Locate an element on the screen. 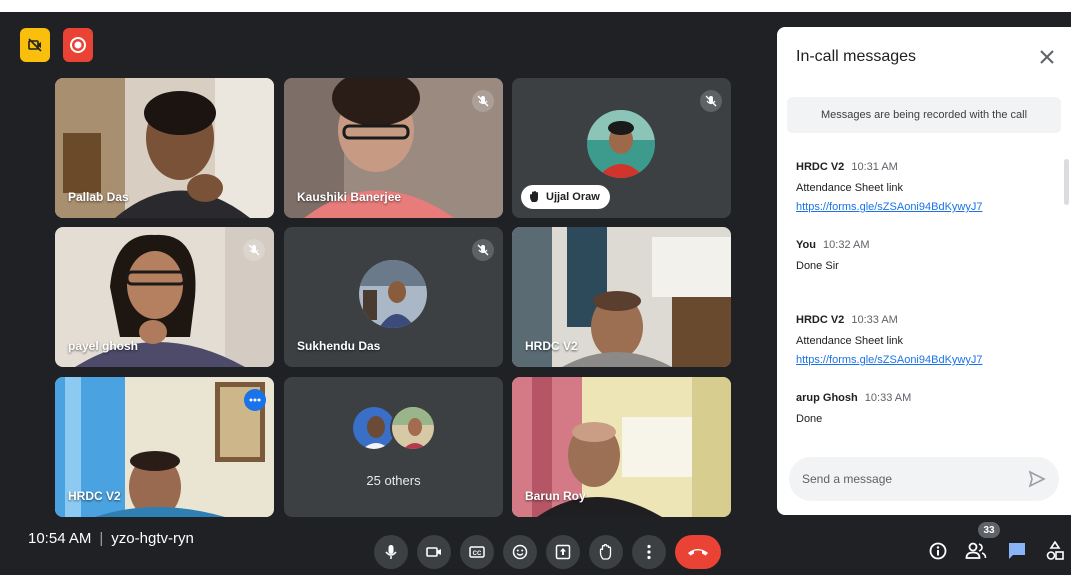 This screenshot has height=575, width=1071. message-sender: You is located at coordinates (806, 245).